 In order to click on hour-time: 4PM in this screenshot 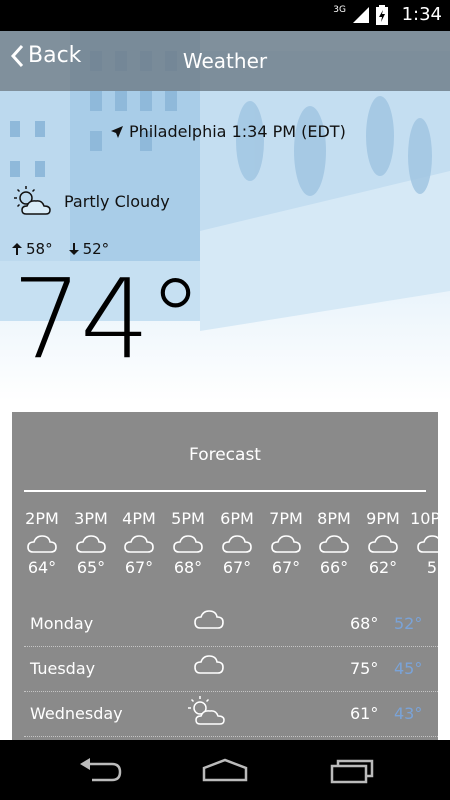, I will do `click(139, 518)`.